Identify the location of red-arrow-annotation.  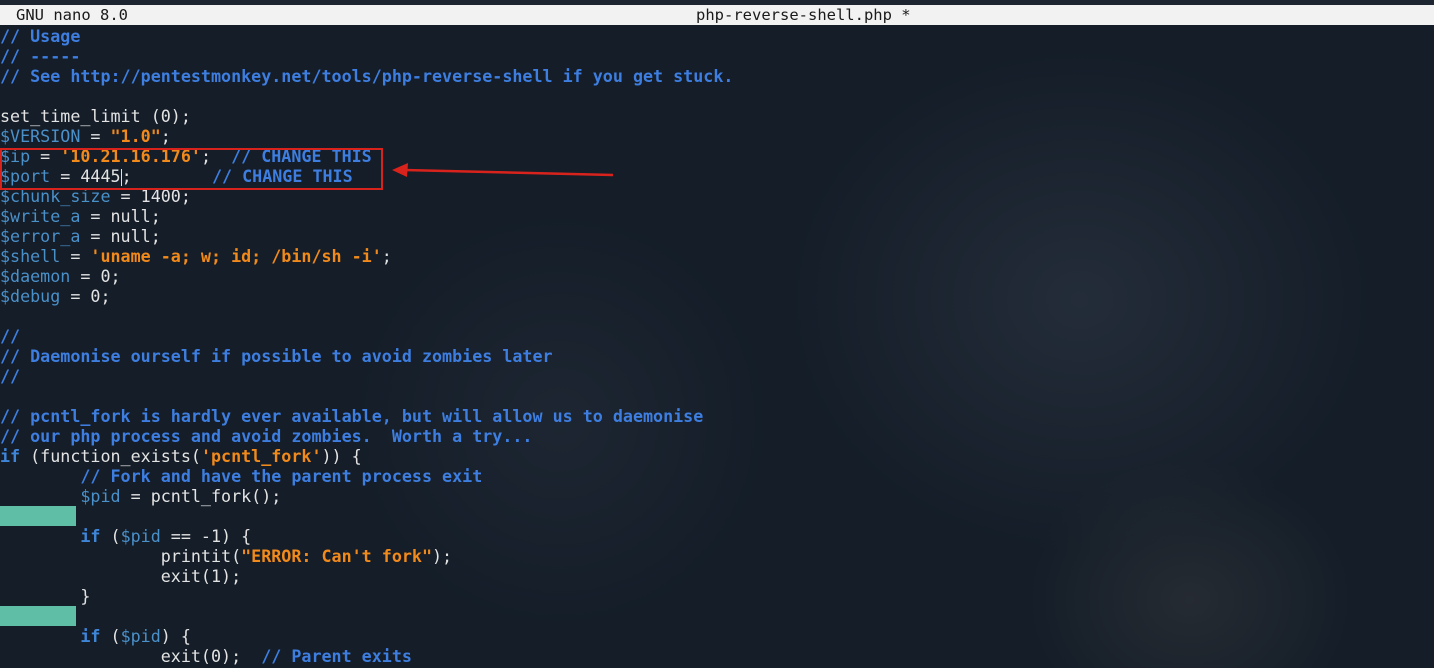
(503, 170).